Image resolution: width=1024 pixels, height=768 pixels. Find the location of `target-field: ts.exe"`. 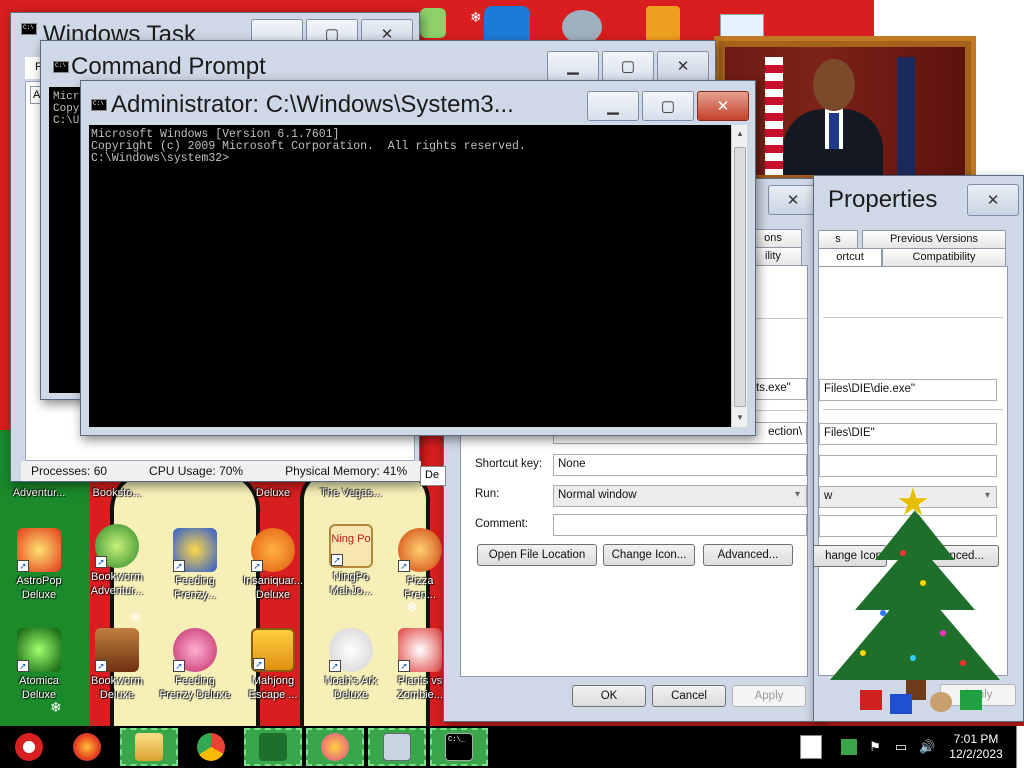

target-field: ts.exe" is located at coordinates (779, 389).